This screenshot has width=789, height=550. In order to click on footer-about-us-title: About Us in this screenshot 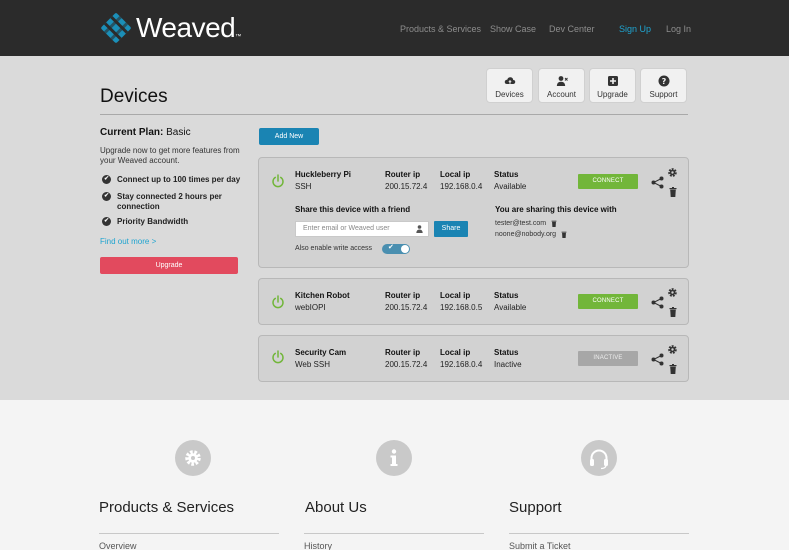, I will do `click(336, 507)`.